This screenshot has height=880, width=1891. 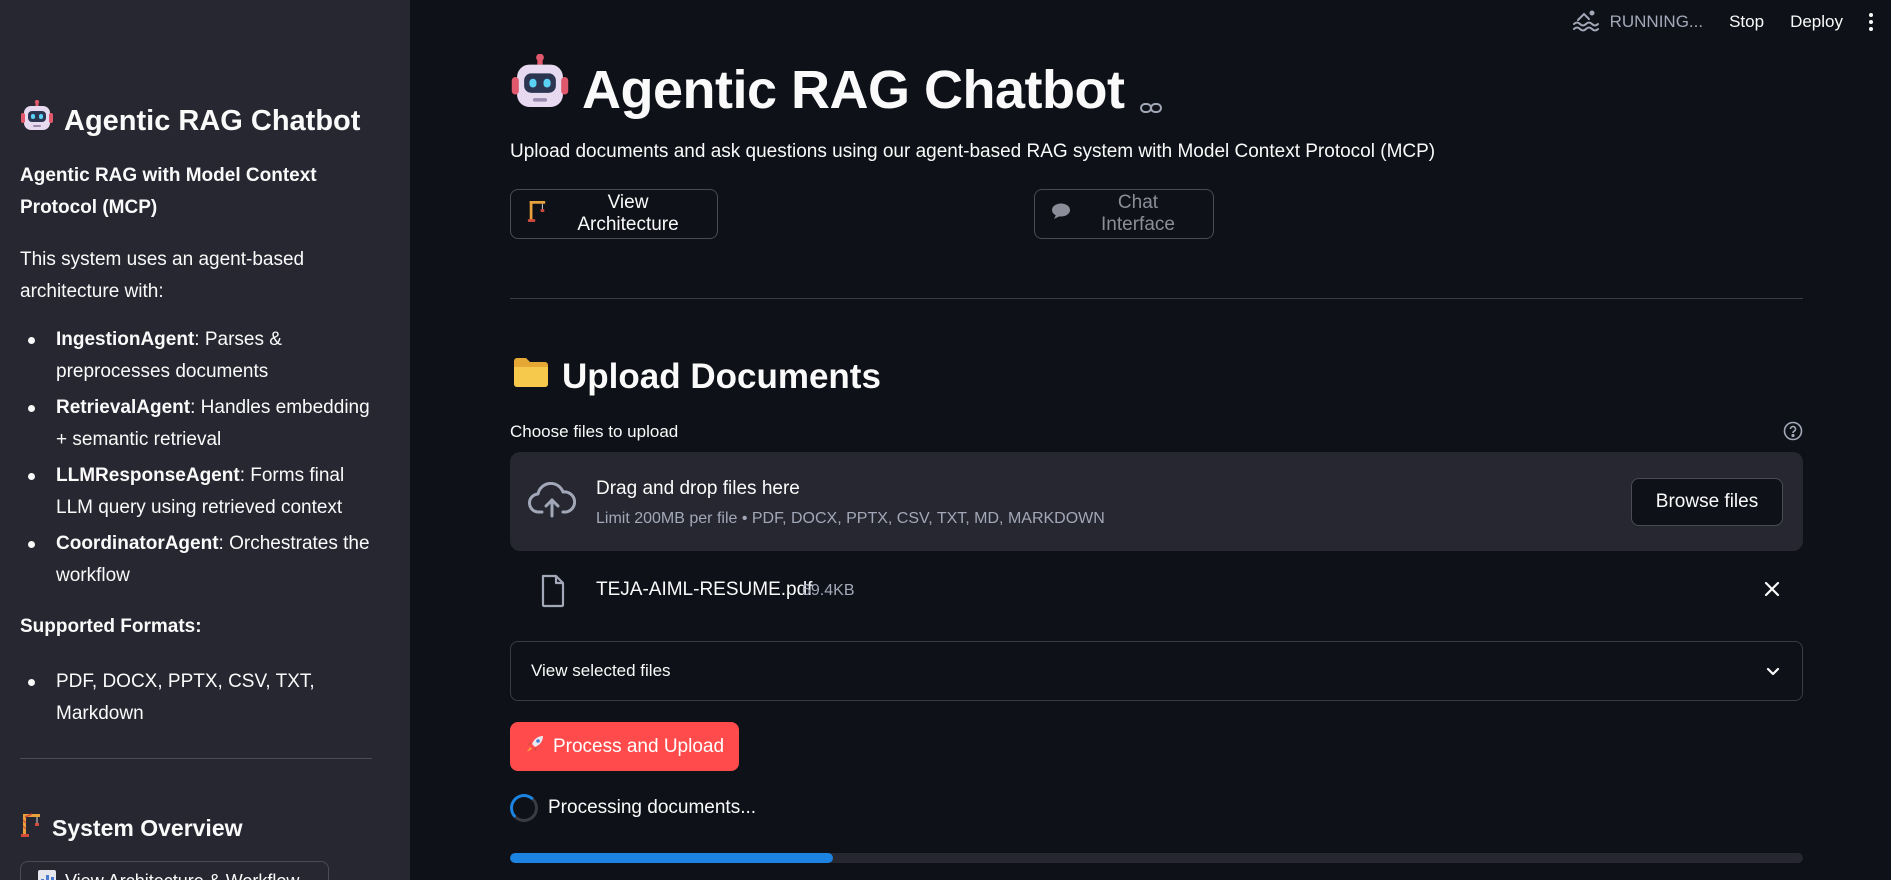 What do you see at coordinates (594, 431) in the screenshot?
I see `choose-files-label: Choose files to upload` at bounding box center [594, 431].